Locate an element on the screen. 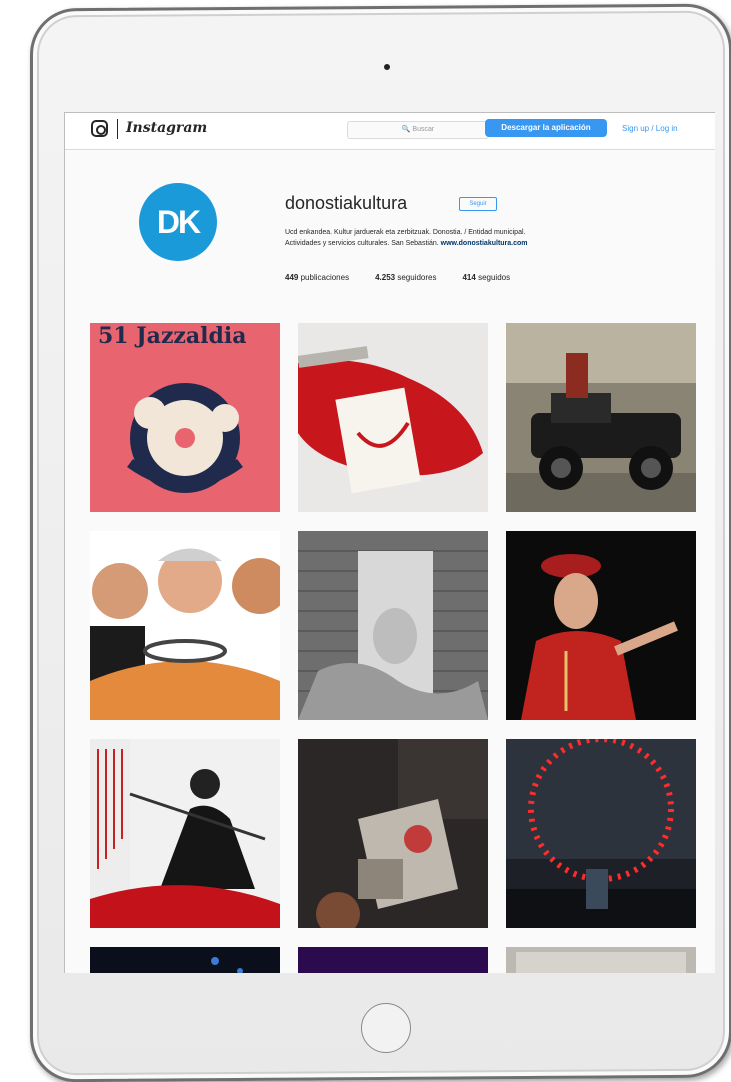  front-camera is located at coordinates (387, 67).